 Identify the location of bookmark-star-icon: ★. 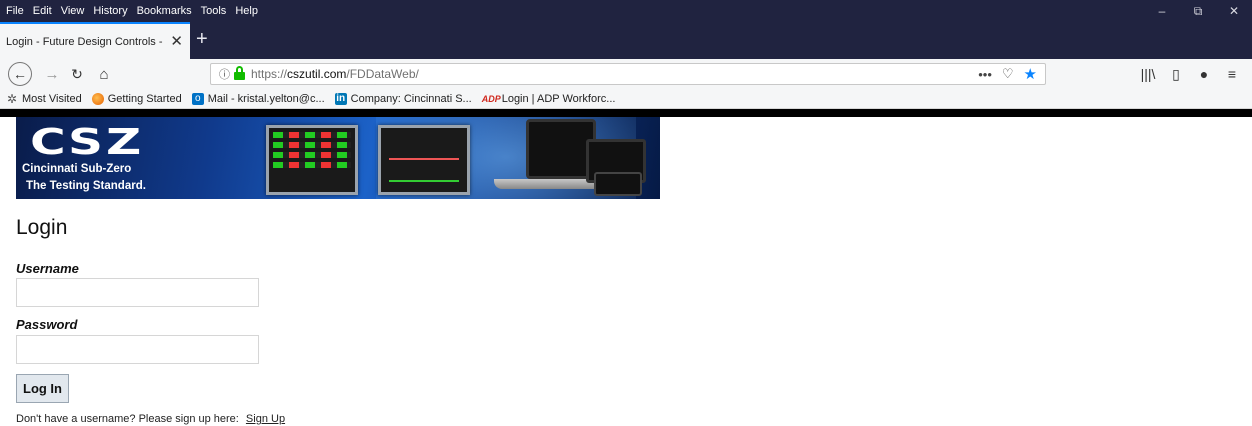
(1030, 74).